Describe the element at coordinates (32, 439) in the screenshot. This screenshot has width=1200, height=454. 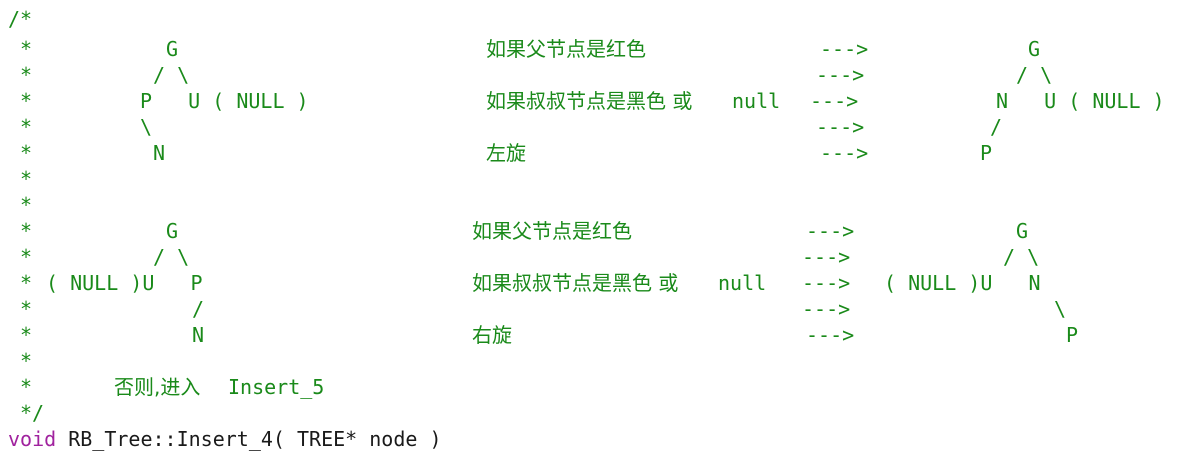
I see `keyword-void: void` at that location.